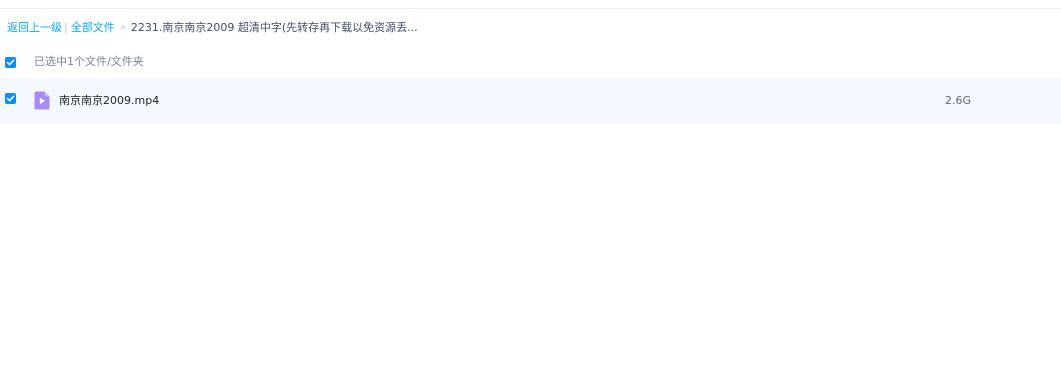 This screenshot has width=1061, height=386. I want to click on file-size: 2.6G, so click(958, 100).